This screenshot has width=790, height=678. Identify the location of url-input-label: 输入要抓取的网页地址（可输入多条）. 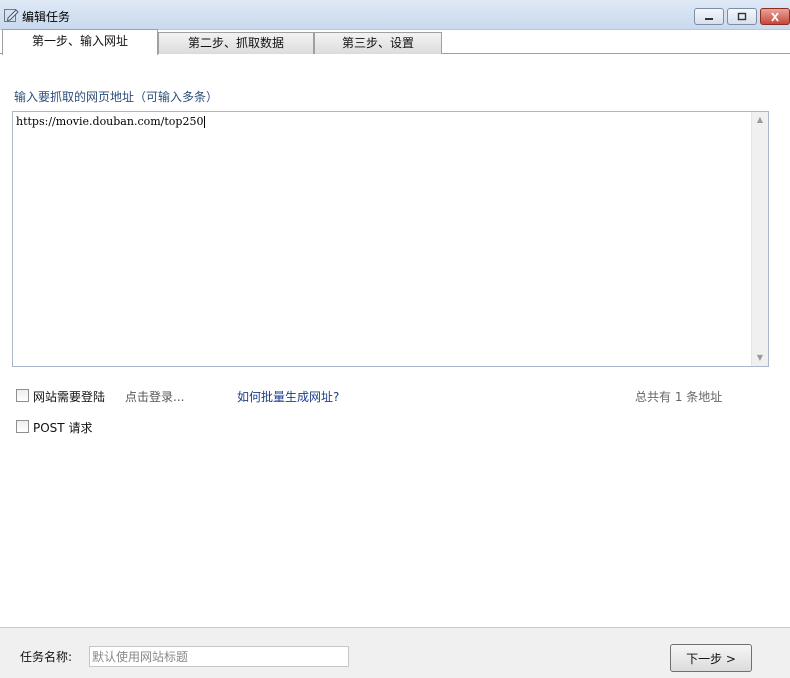
(116, 97).